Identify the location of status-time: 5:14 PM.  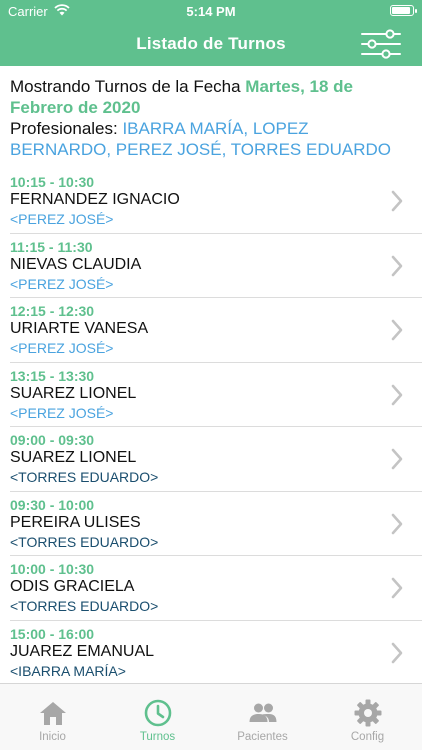
(211, 11).